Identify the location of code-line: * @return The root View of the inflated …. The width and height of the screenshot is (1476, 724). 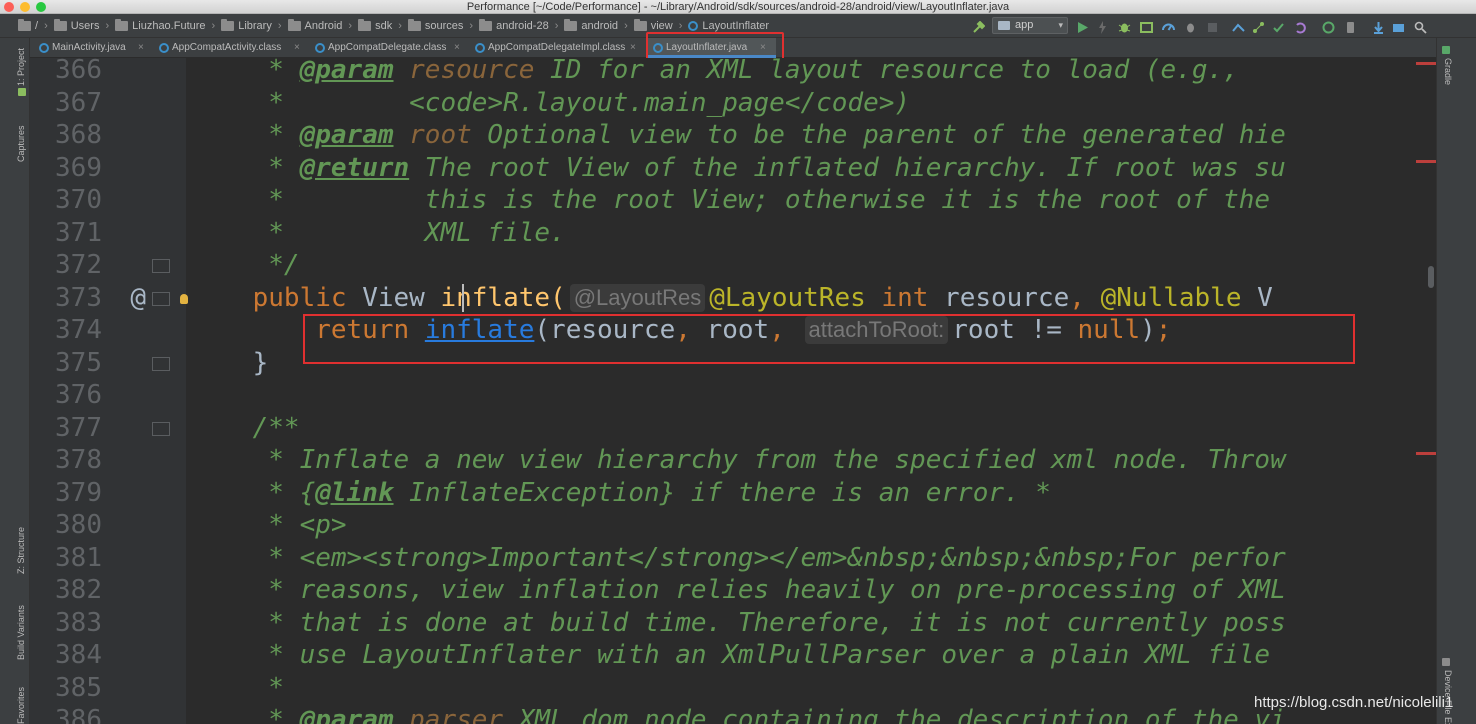
(738, 168).